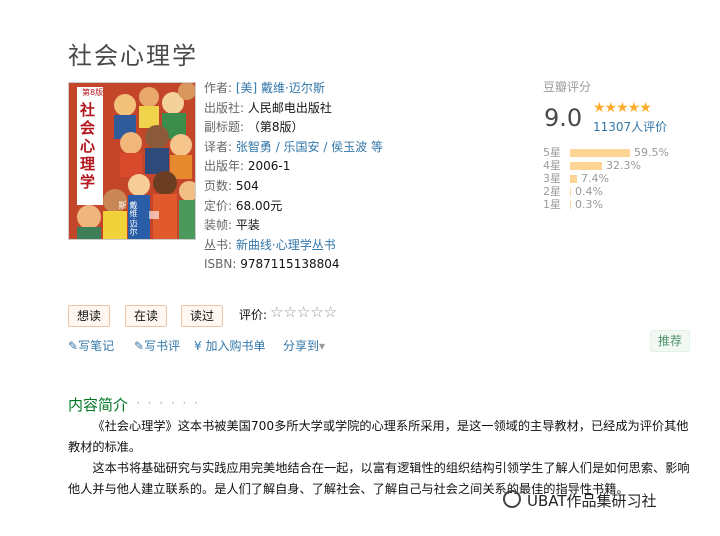 This screenshot has width=720, height=536. What do you see at coordinates (146, 316) in the screenshot?
I see `reading-button: 在读` at bounding box center [146, 316].